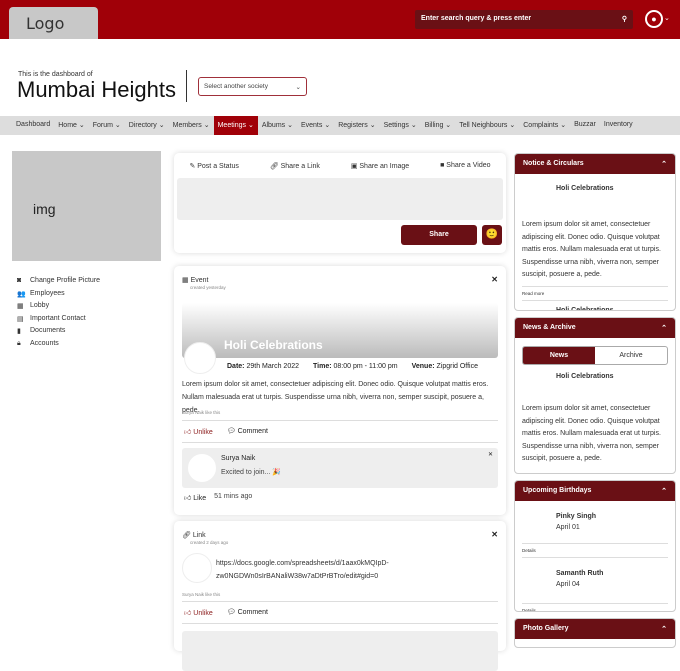 Image resolution: width=680 pixels, height=671 pixels. Describe the element at coordinates (186, 280) in the screenshot. I see `calendar-icon: ▦` at that location.